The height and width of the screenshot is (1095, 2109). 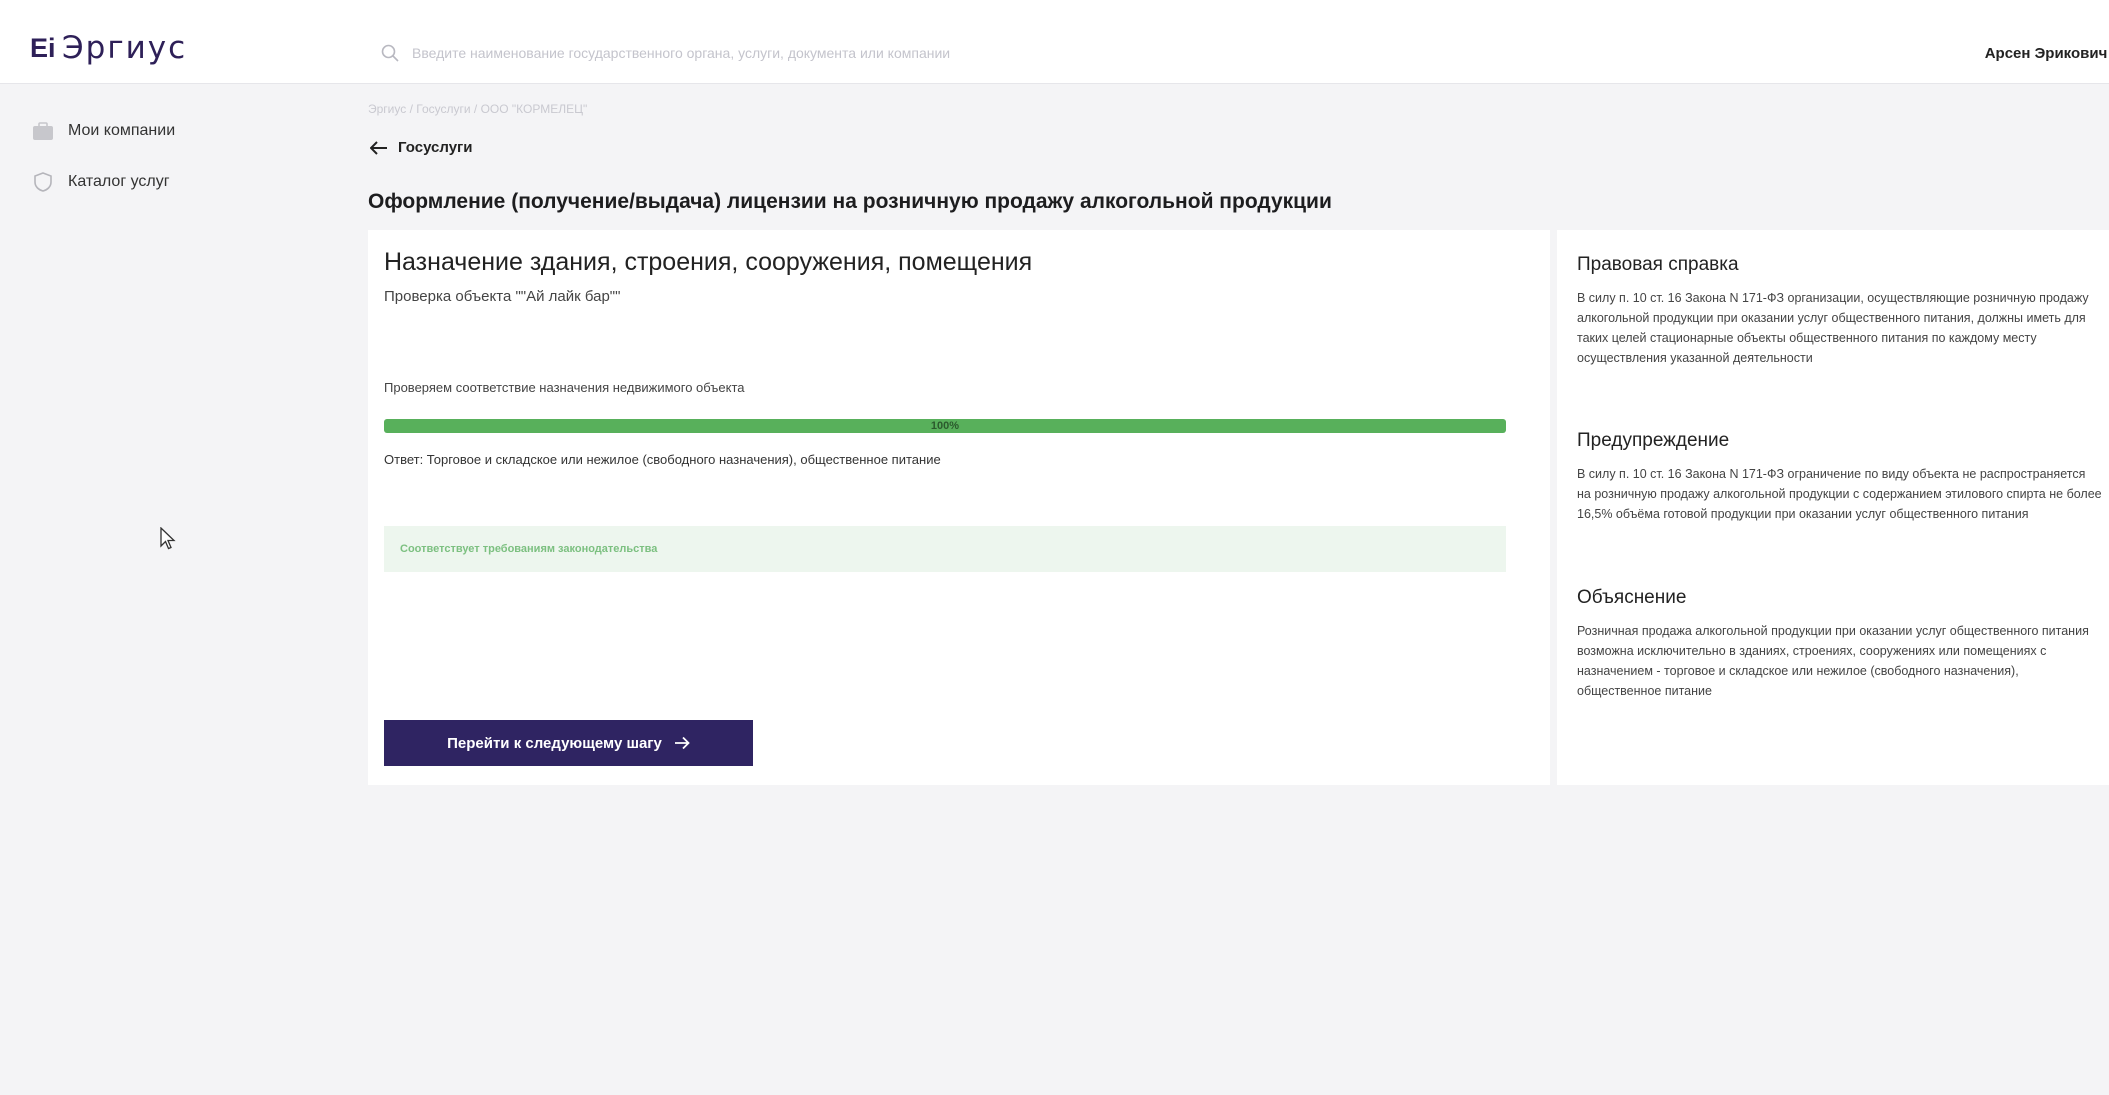 I want to click on sidebar-item-service-catalog: Каталог услуг, so click(x=101, y=182).